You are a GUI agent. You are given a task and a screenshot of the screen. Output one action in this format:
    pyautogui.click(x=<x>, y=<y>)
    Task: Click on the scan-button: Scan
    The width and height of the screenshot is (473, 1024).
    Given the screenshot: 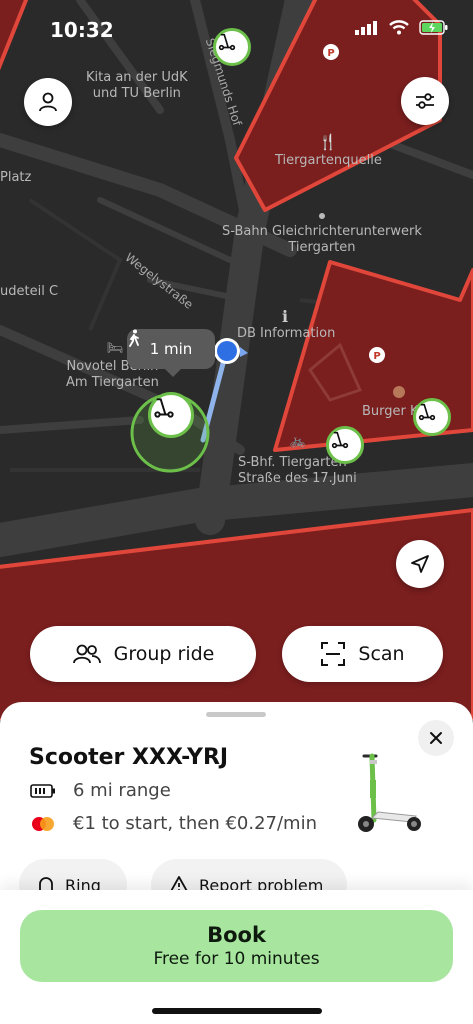 What is the action you would take?
    pyautogui.click(x=362, y=654)
    